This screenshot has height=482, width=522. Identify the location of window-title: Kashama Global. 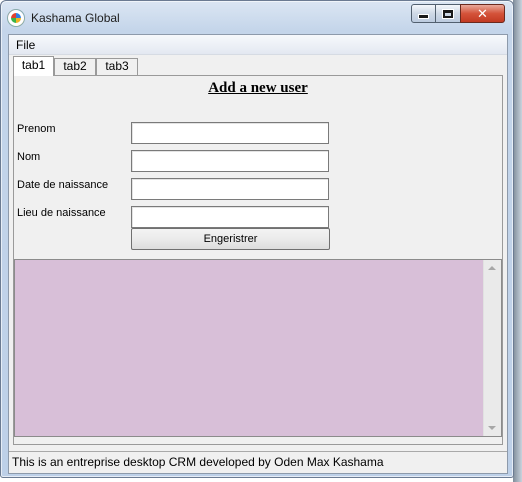
(75, 18).